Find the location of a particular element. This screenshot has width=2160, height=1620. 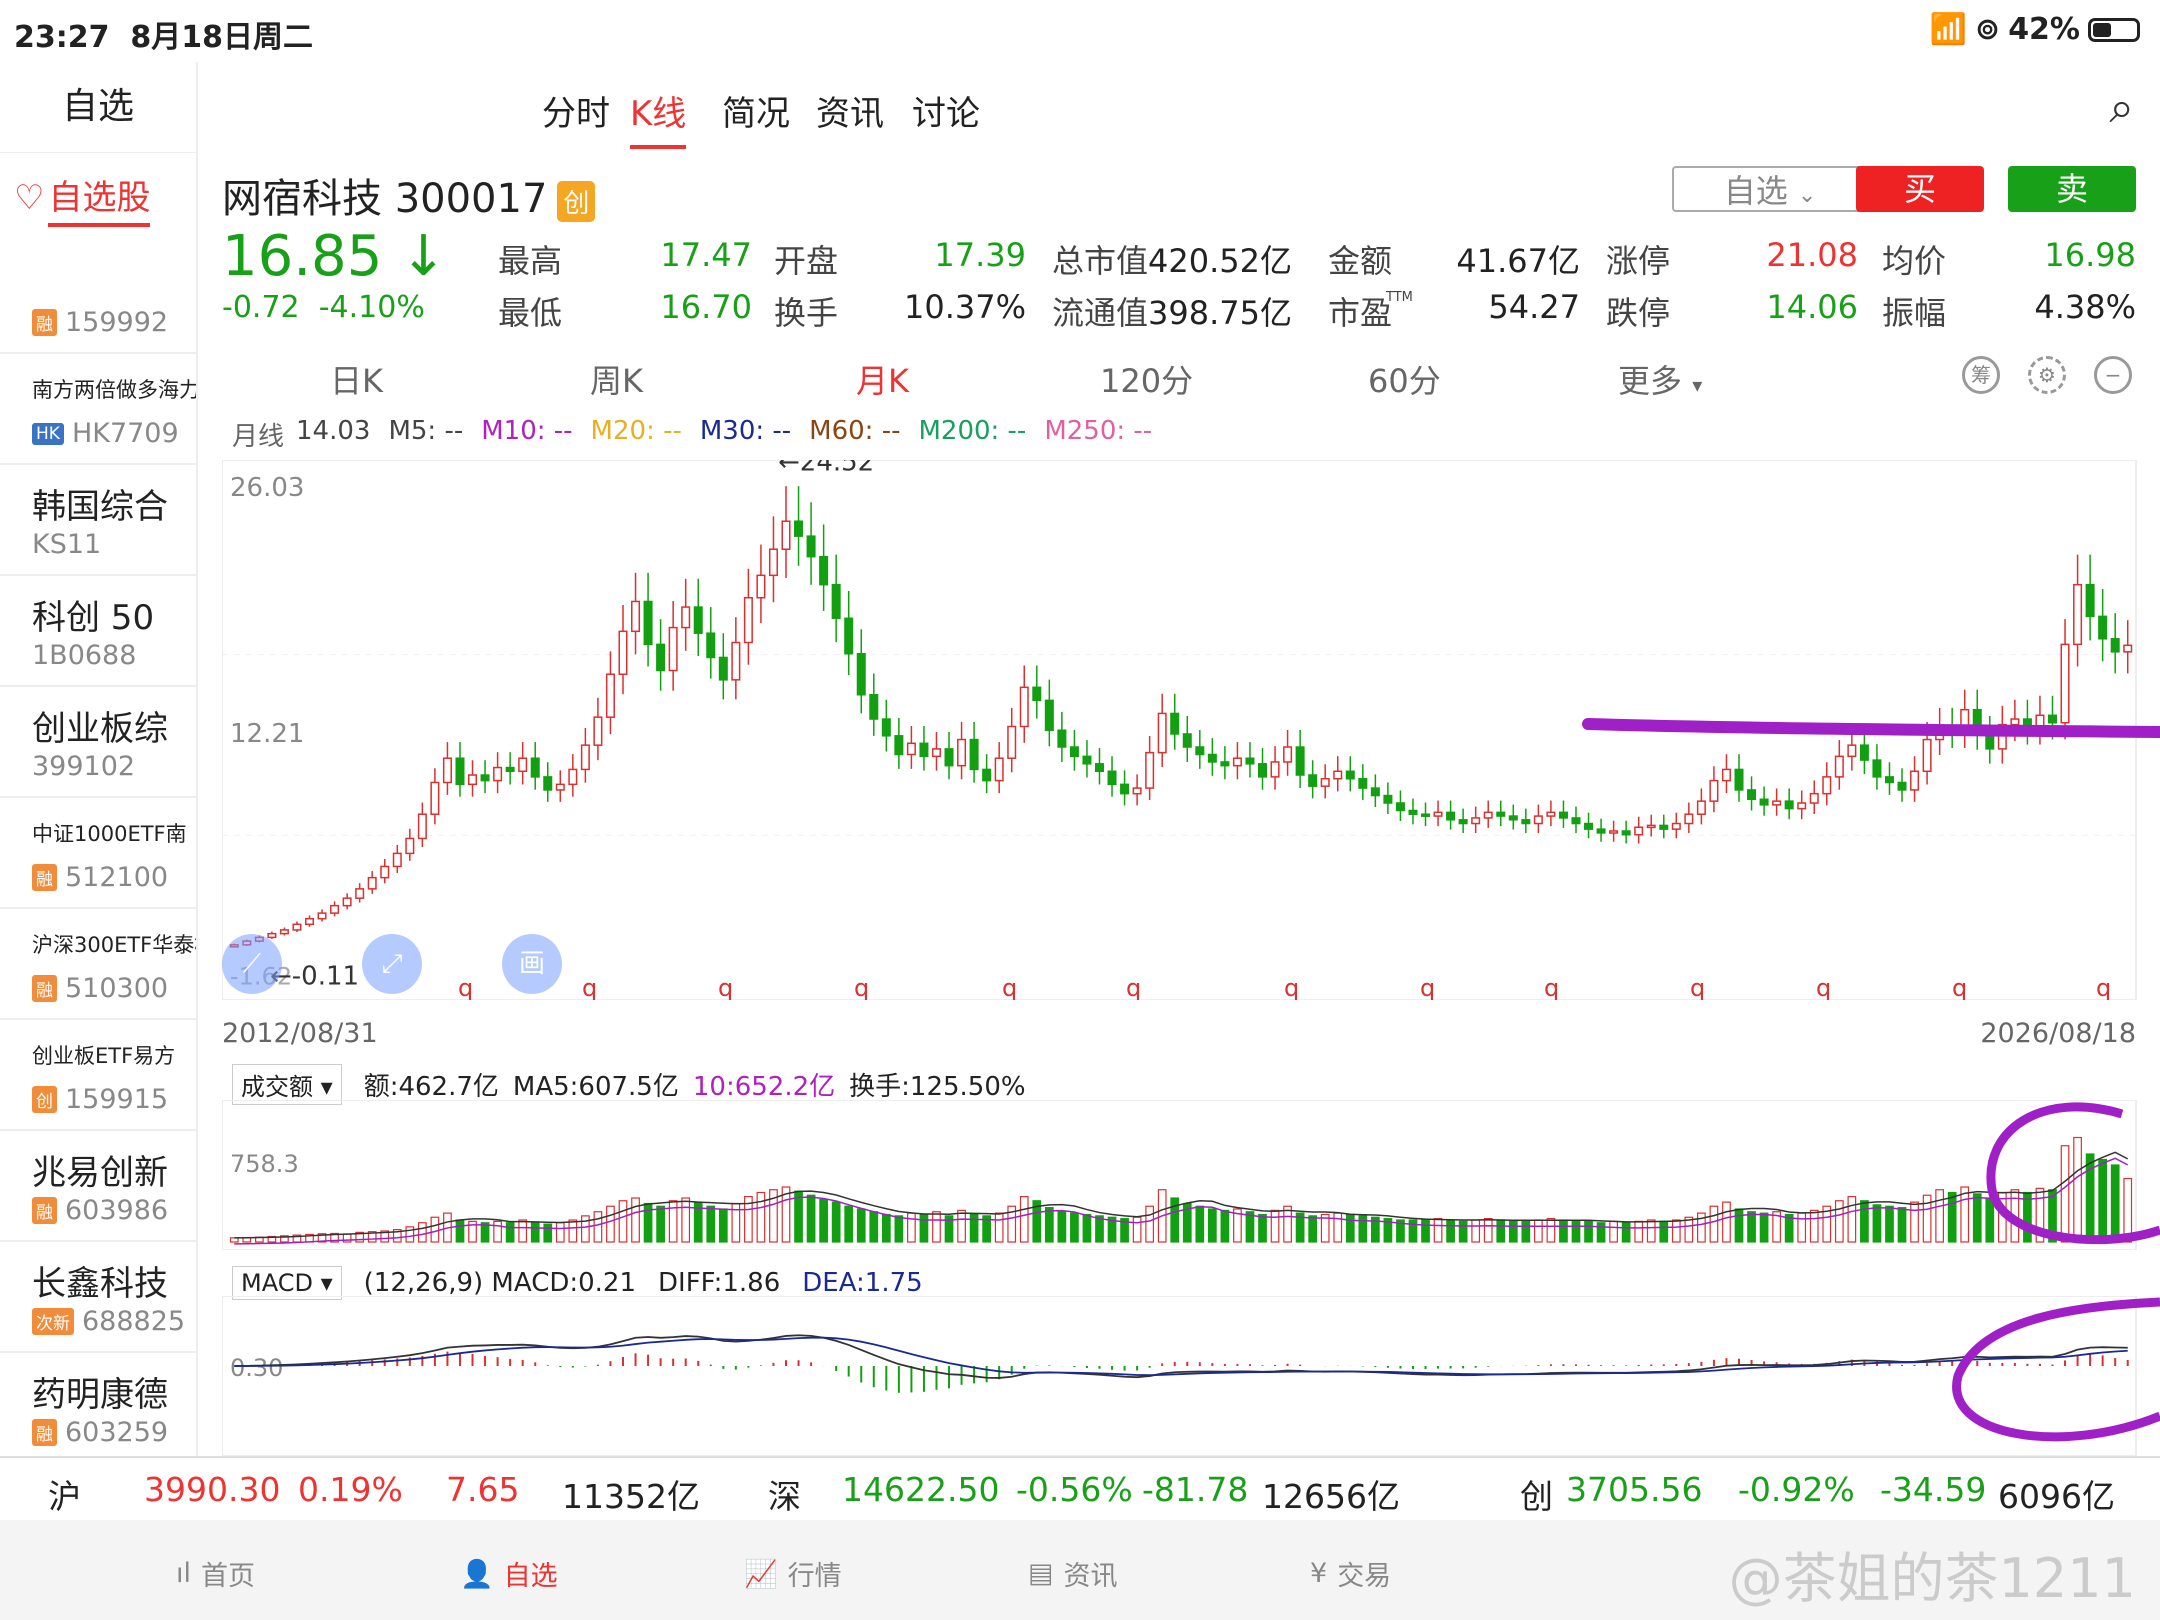

sidebar-item: 沪深300ETF华泰柏融 510300 is located at coordinates (98, 964).